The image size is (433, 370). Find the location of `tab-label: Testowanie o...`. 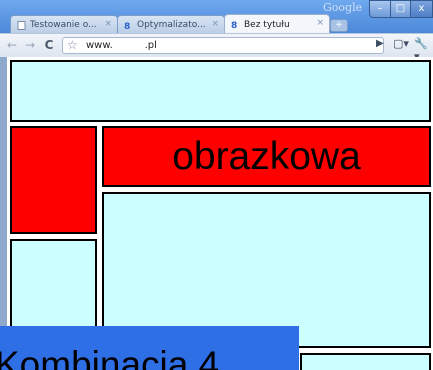

tab-label: Testowanie o... is located at coordinates (63, 25).